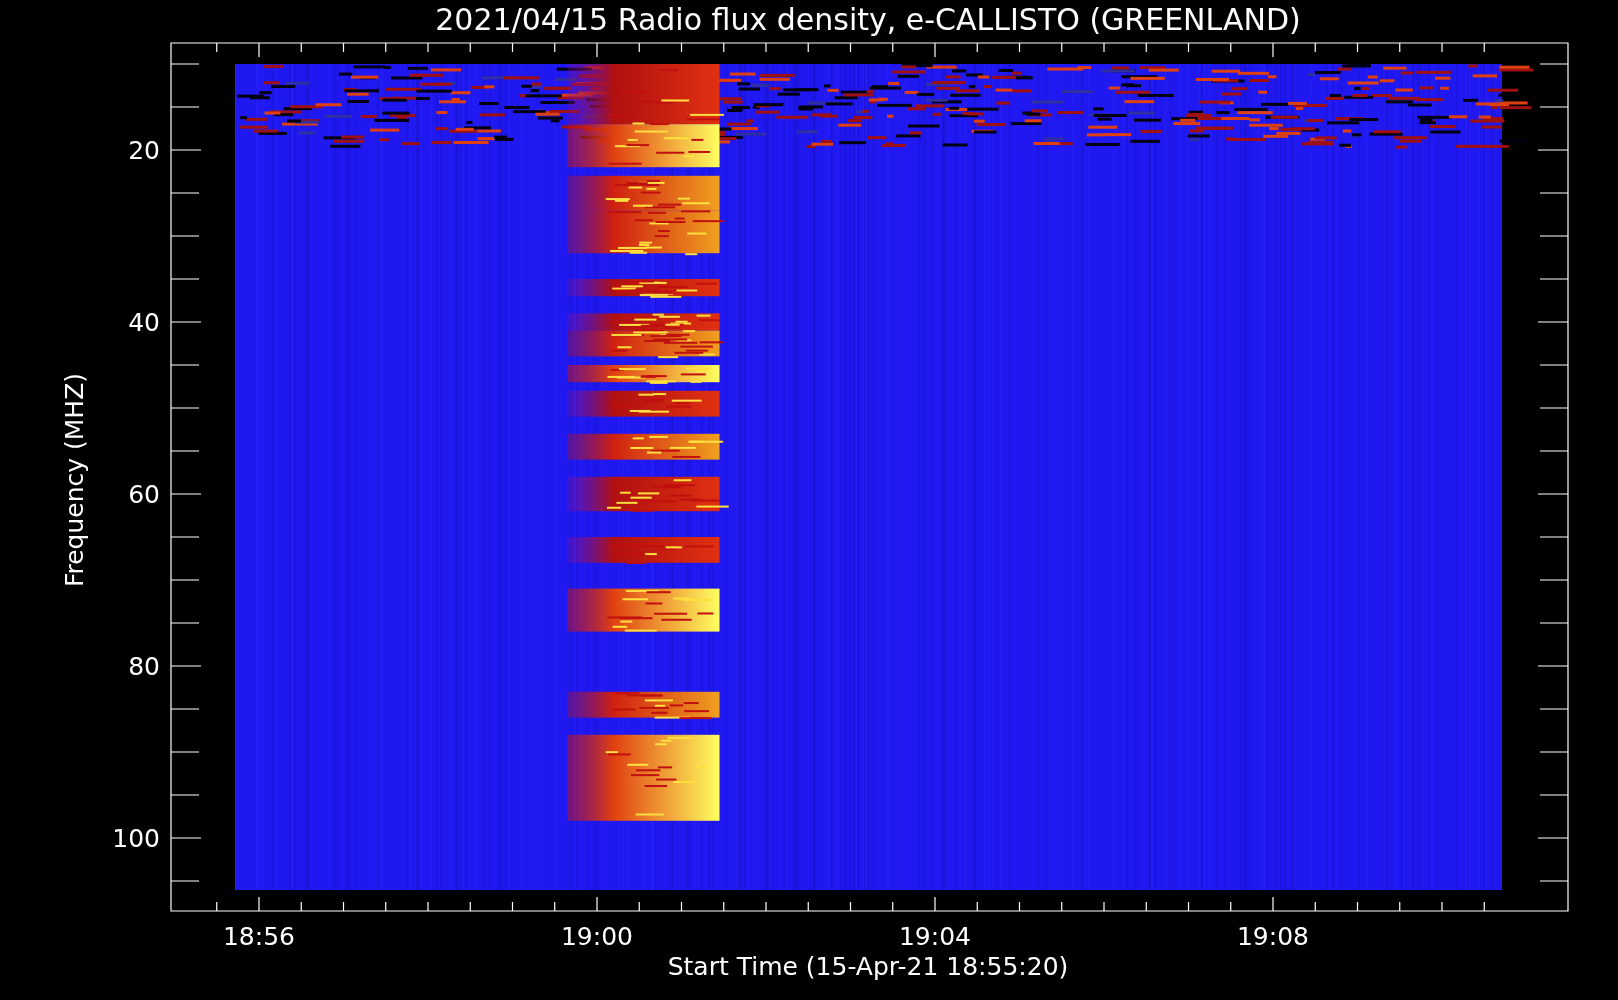 The width and height of the screenshot is (1618, 1000). What do you see at coordinates (144, 322) in the screenshot?
I see `y-tick-label: 40` at bounding box center [144, 322].